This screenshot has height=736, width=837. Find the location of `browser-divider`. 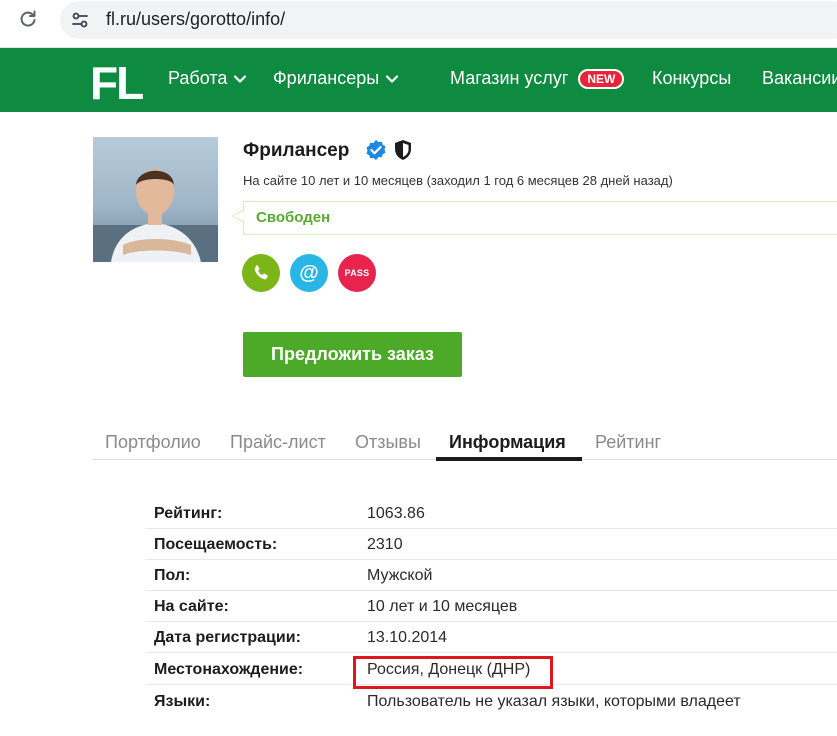

browser-divider is located at coordinates (418, 44).